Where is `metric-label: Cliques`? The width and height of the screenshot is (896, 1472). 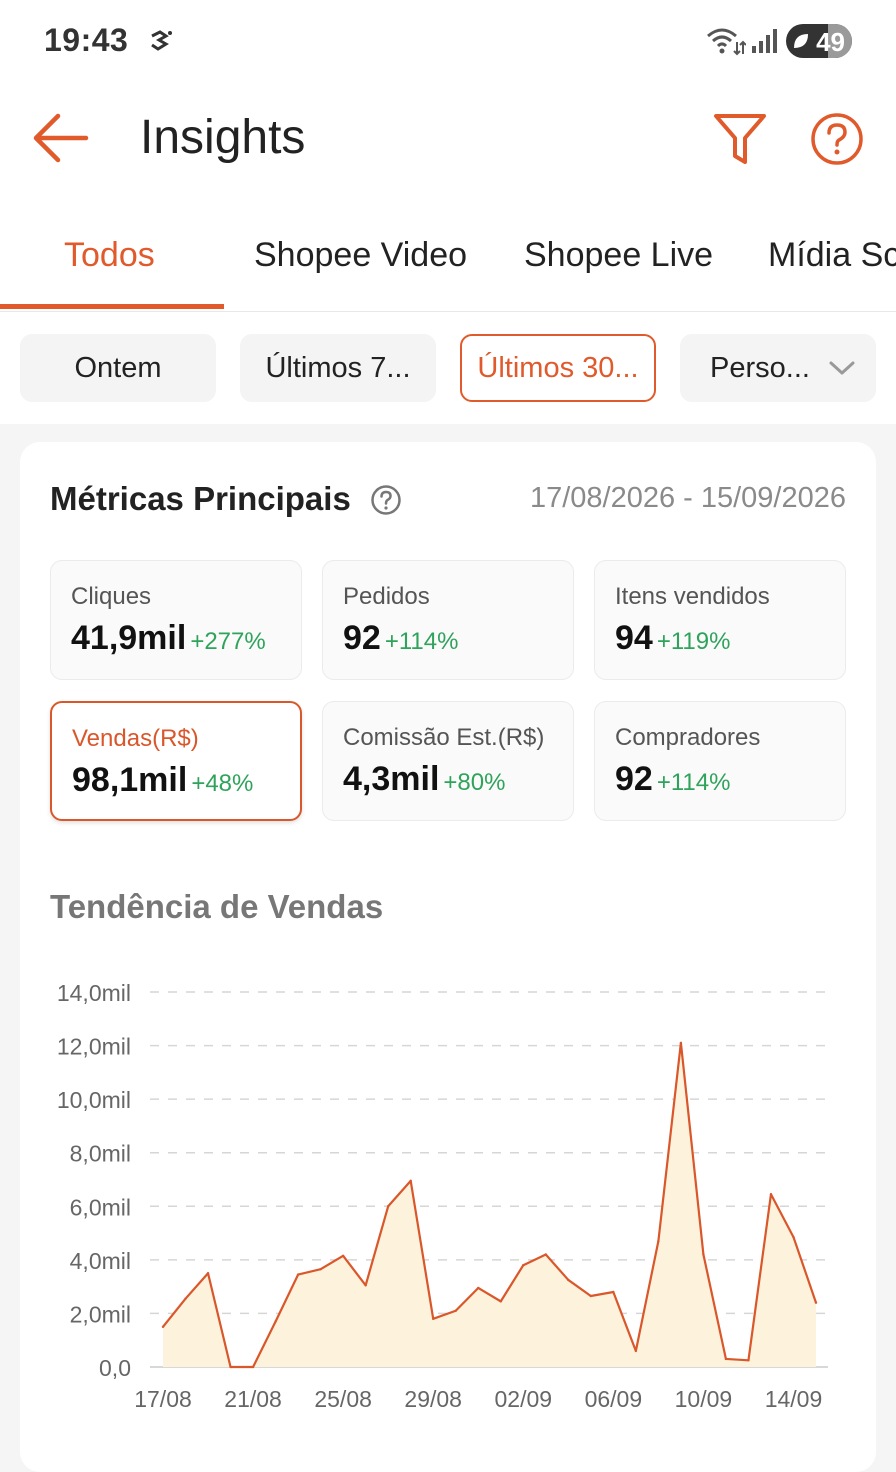 metric-label: Cliques is located at coordinates (111, 596).